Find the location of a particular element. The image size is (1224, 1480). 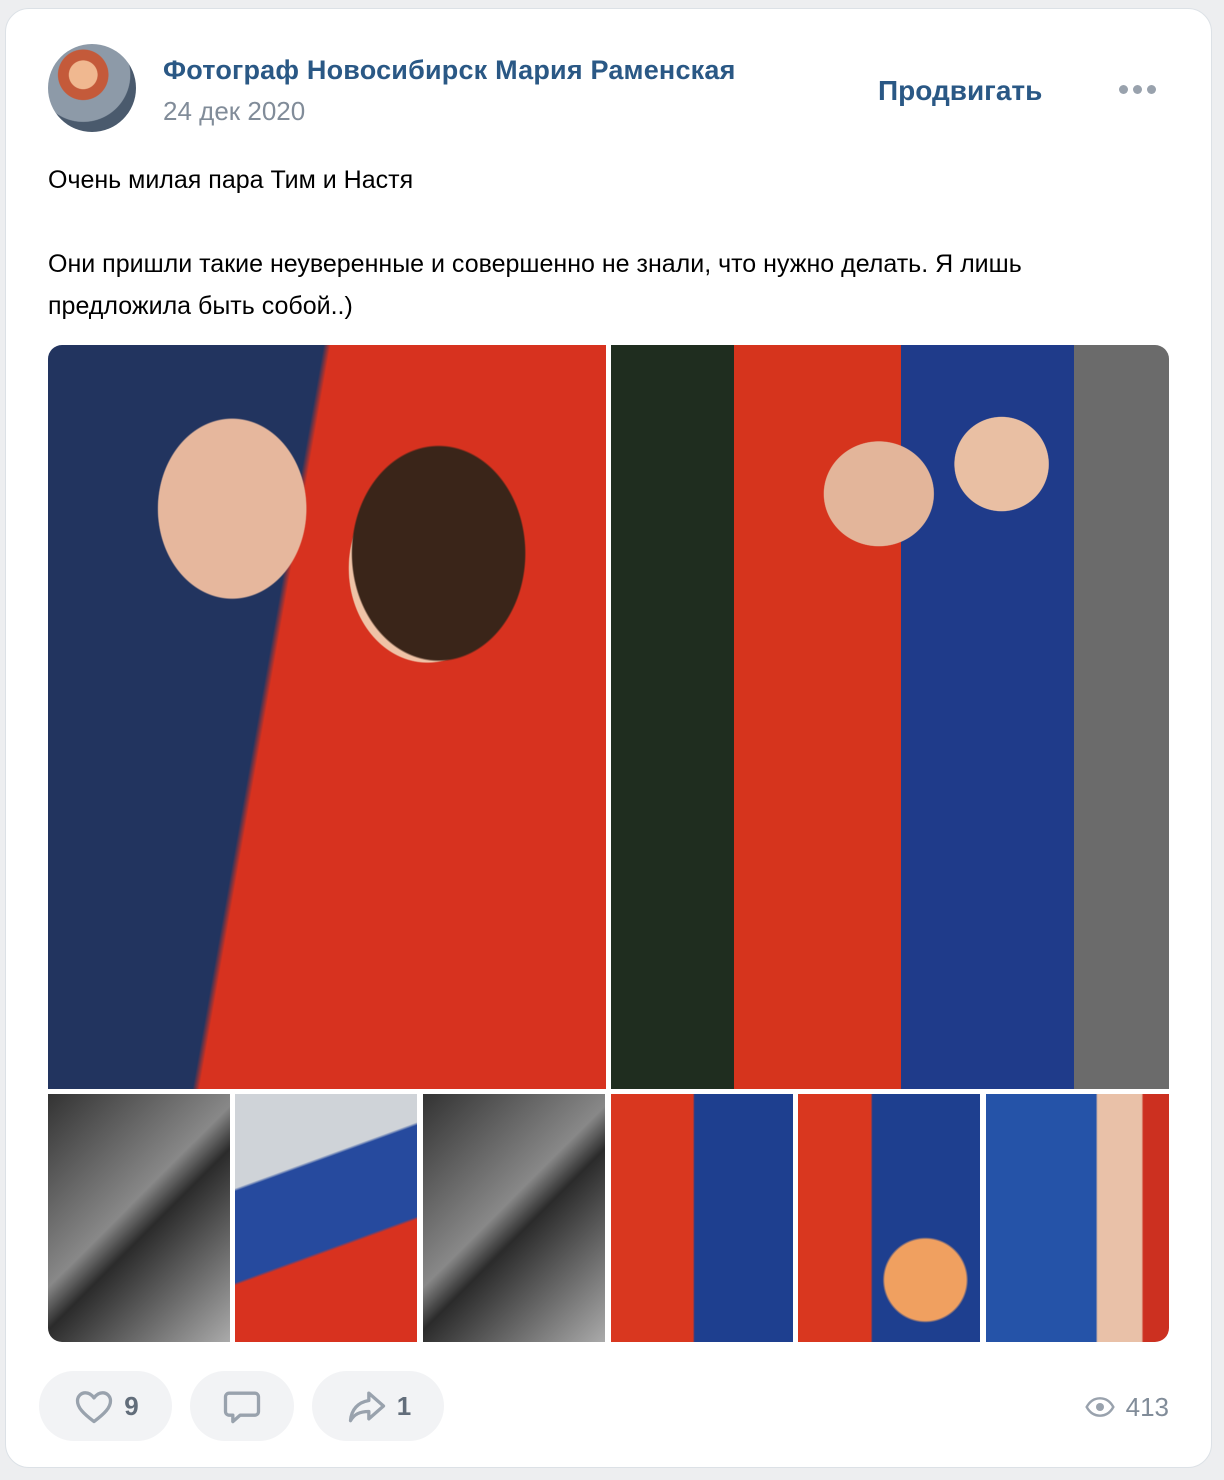

post-date: 24 дек 2020 is located at coordinates (234, 111).